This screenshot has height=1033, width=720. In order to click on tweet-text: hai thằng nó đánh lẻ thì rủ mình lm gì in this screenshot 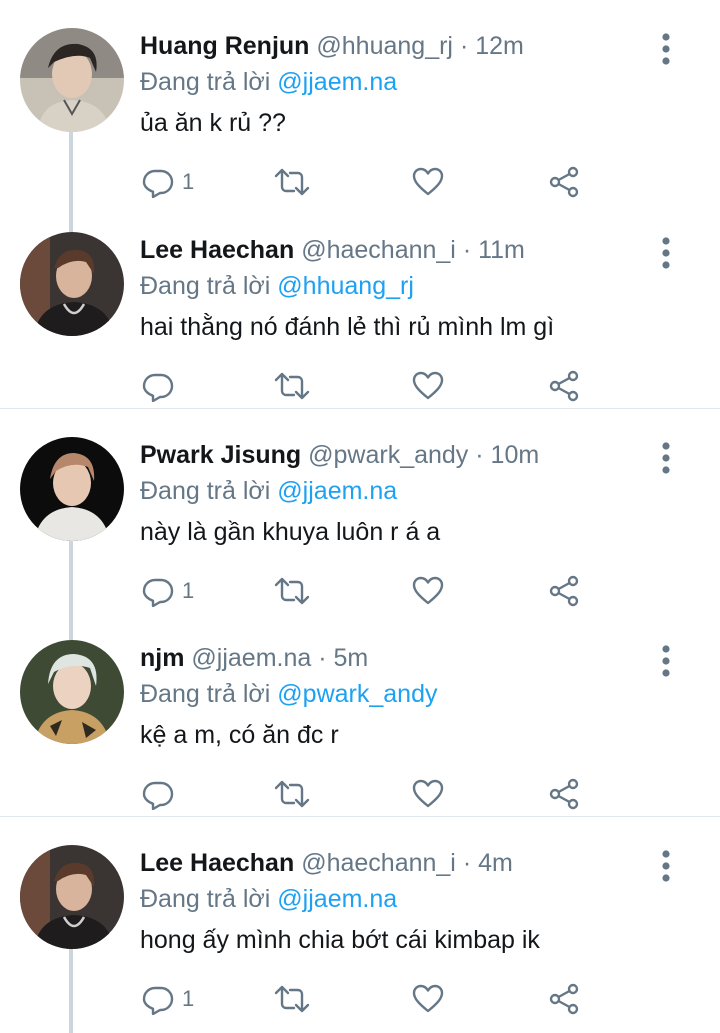, I will do `click(347, 327)`.